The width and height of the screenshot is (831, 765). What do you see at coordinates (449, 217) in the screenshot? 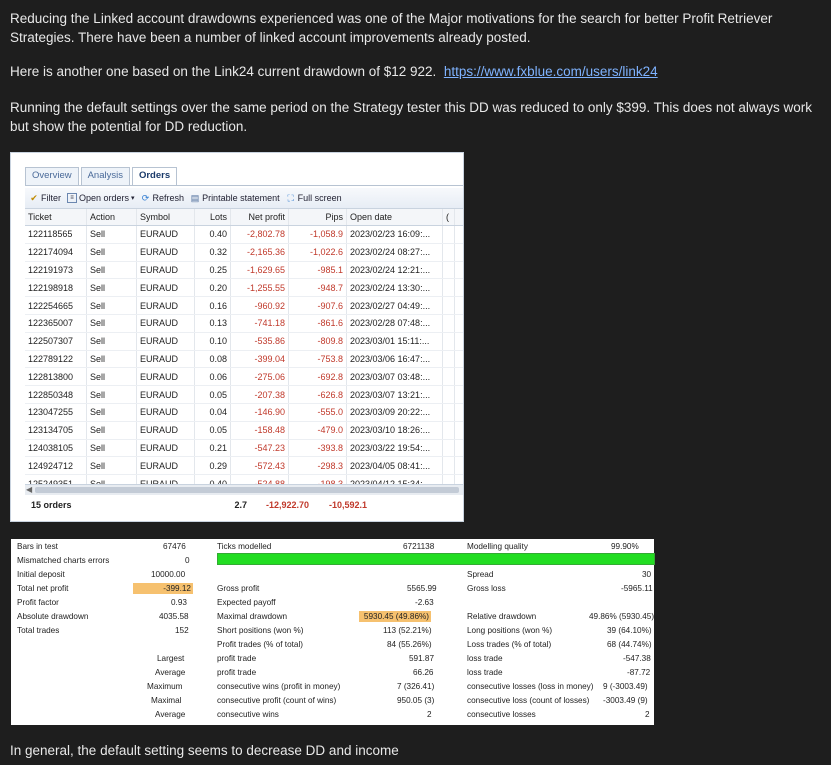
I see `column-header-more: (` at bounding box center [449, 217].